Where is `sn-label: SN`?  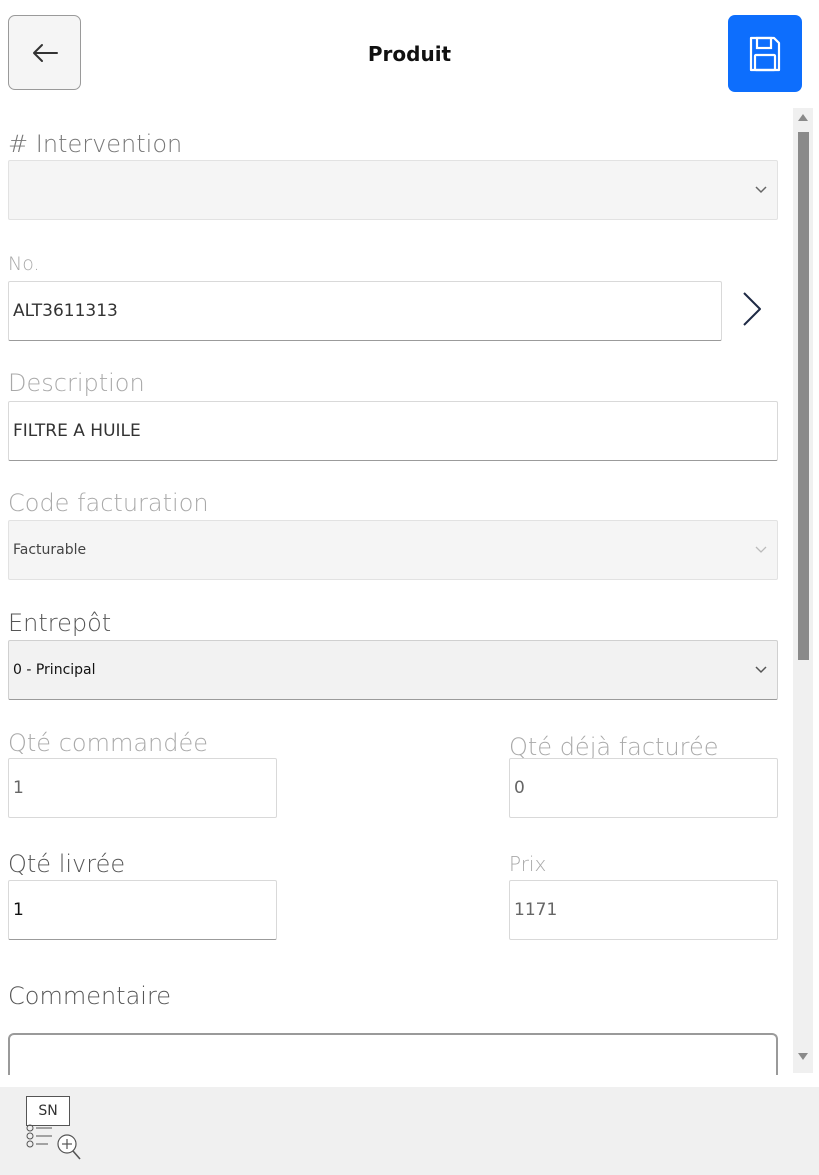 sn-label: SN is located at coordinates (48, 1111).